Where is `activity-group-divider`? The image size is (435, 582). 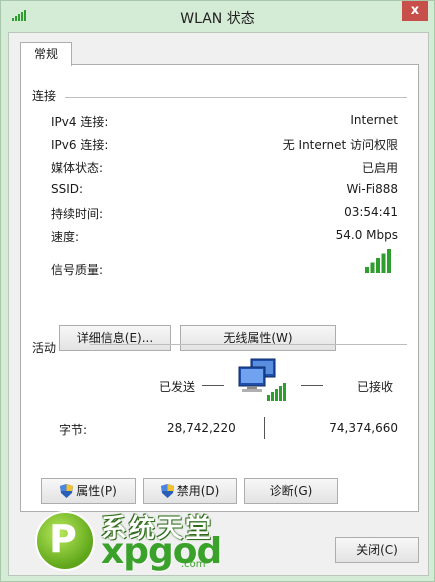
activity-group-divider is located at coordinates (248, 344).